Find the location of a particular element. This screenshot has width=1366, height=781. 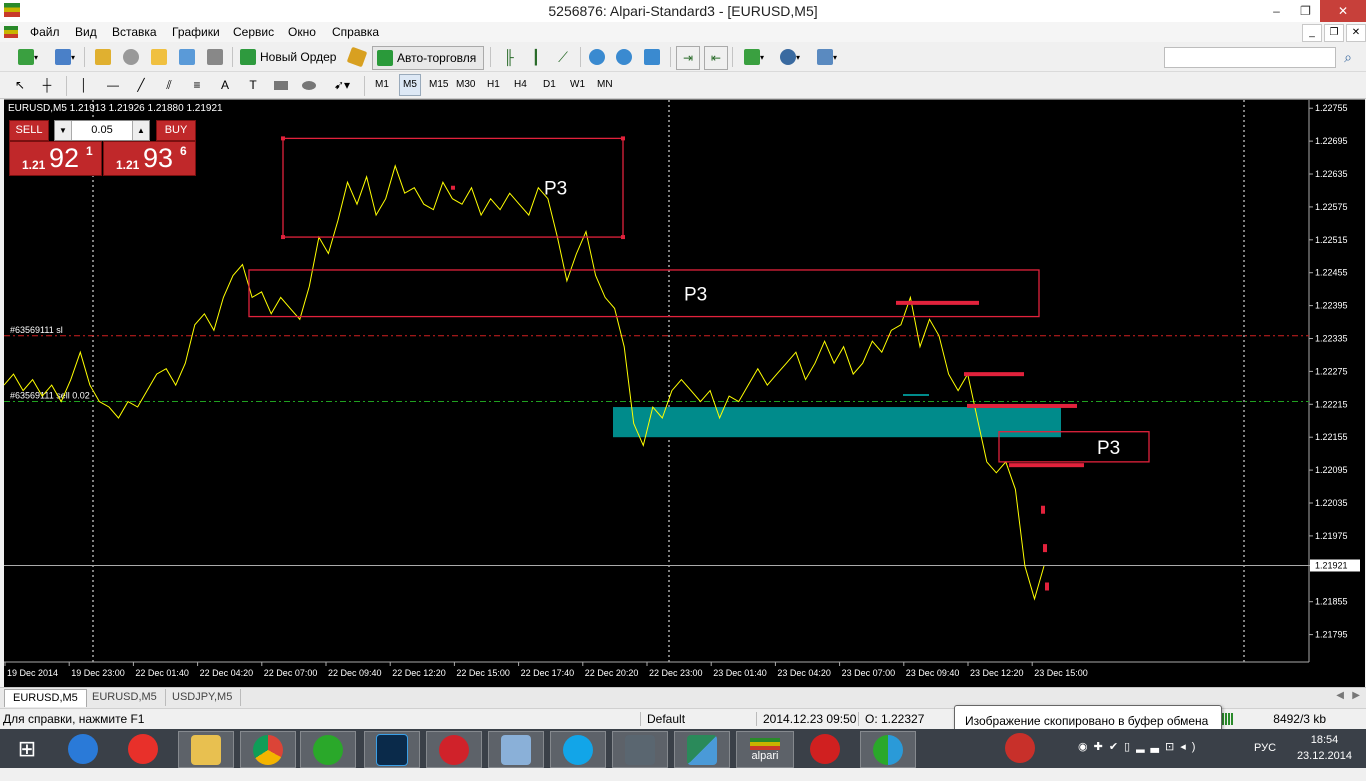

vertical-line-icon: │ is located at coordinates (84, 85).